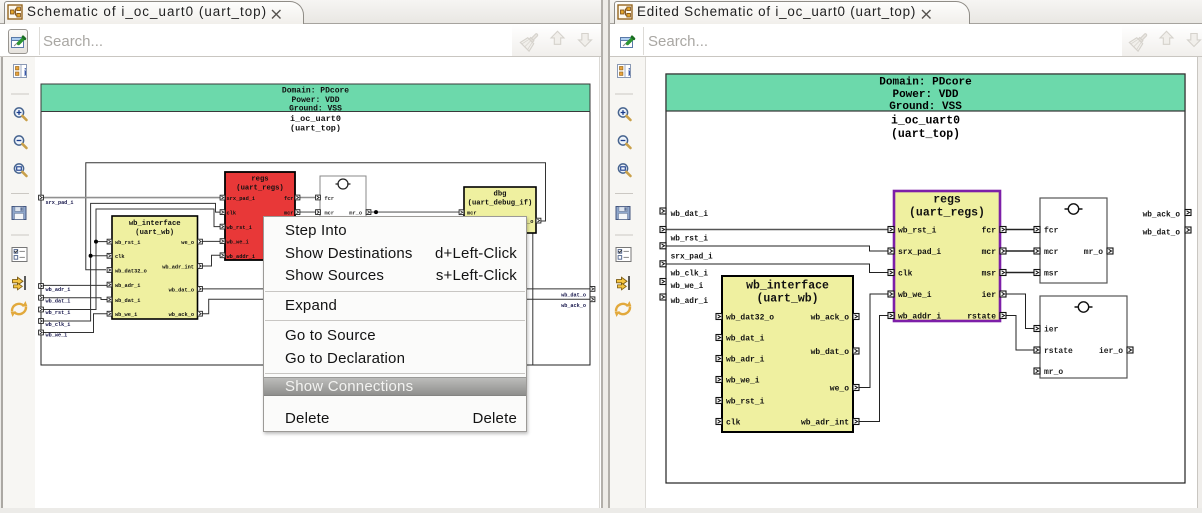  Describe the element at coordinates (1111, 351) in the screenshot. I see `svg-text: ier_o` at that location.